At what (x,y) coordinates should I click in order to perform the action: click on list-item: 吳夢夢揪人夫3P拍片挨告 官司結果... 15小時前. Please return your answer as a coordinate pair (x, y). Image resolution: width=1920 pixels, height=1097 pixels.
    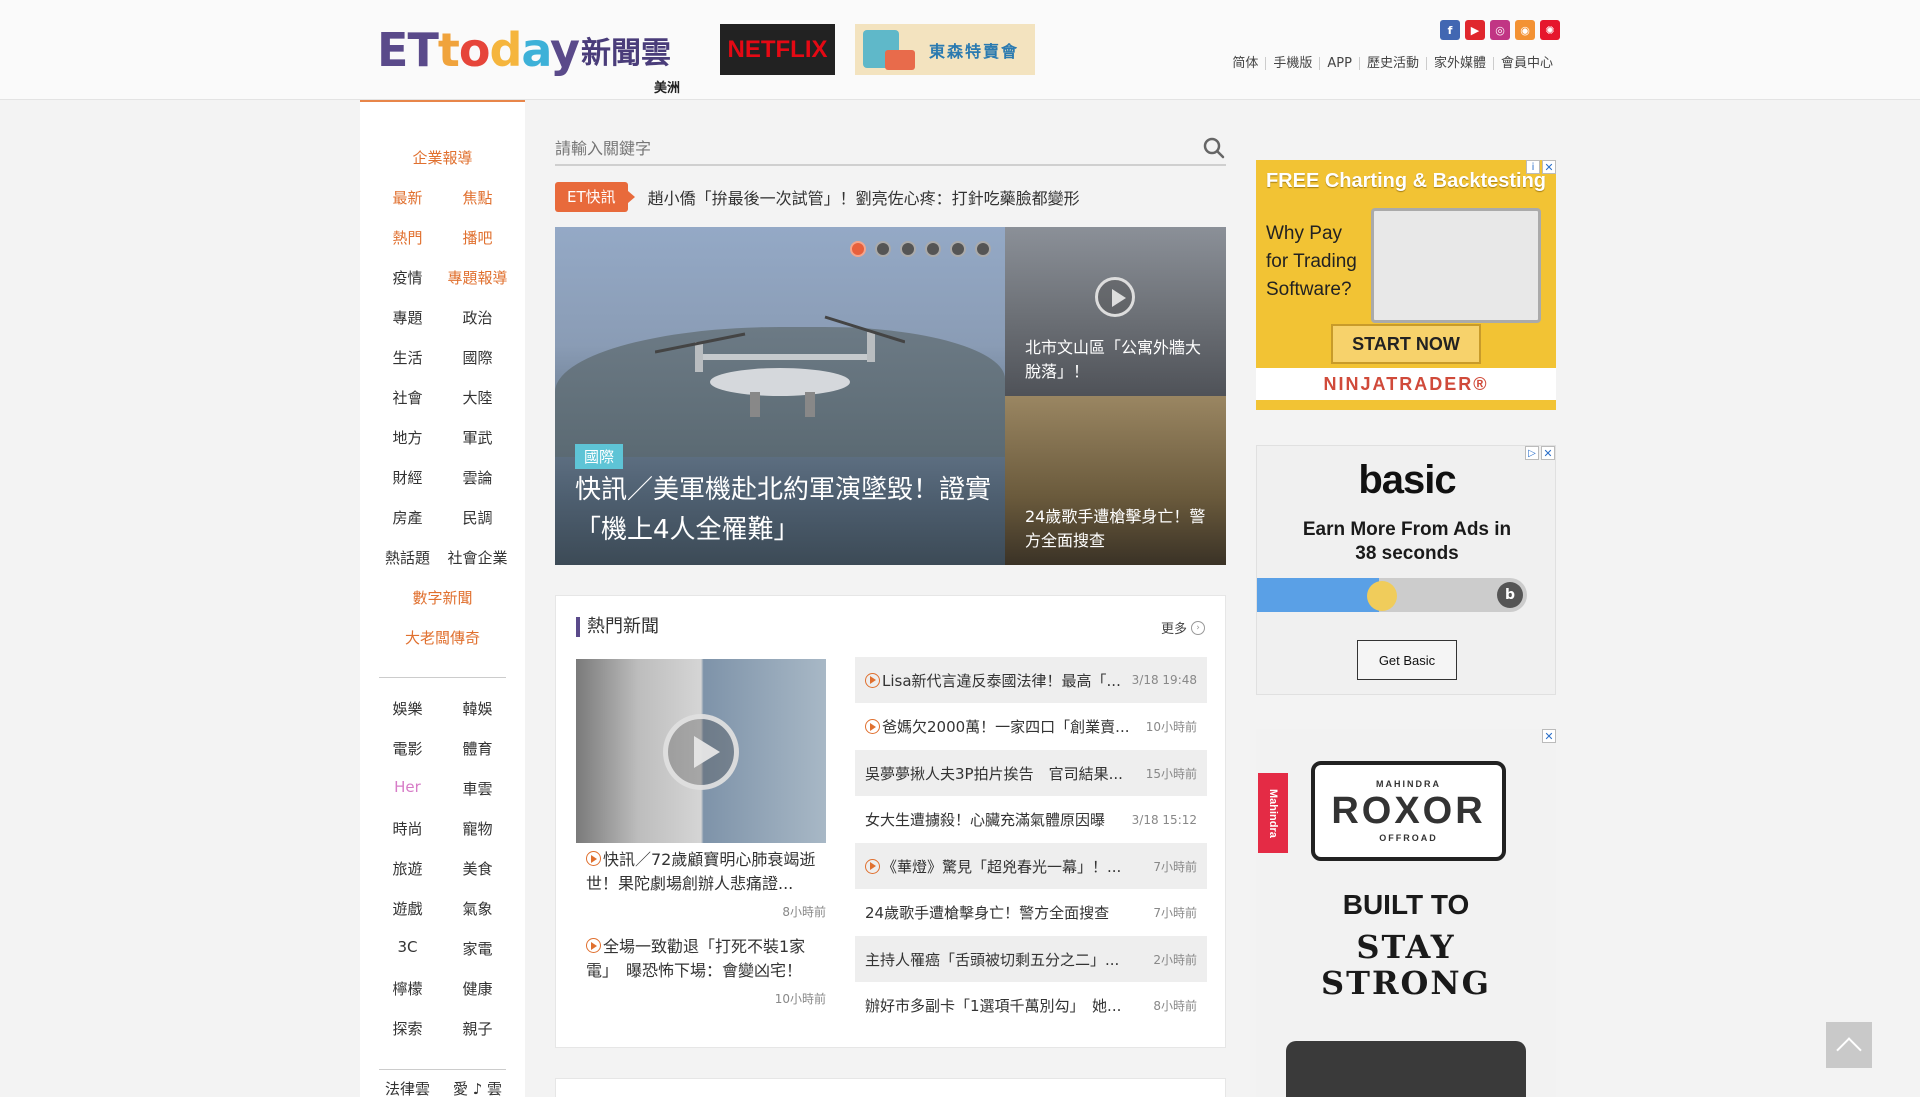
    Looking at the image, I should click on (1031, 773).